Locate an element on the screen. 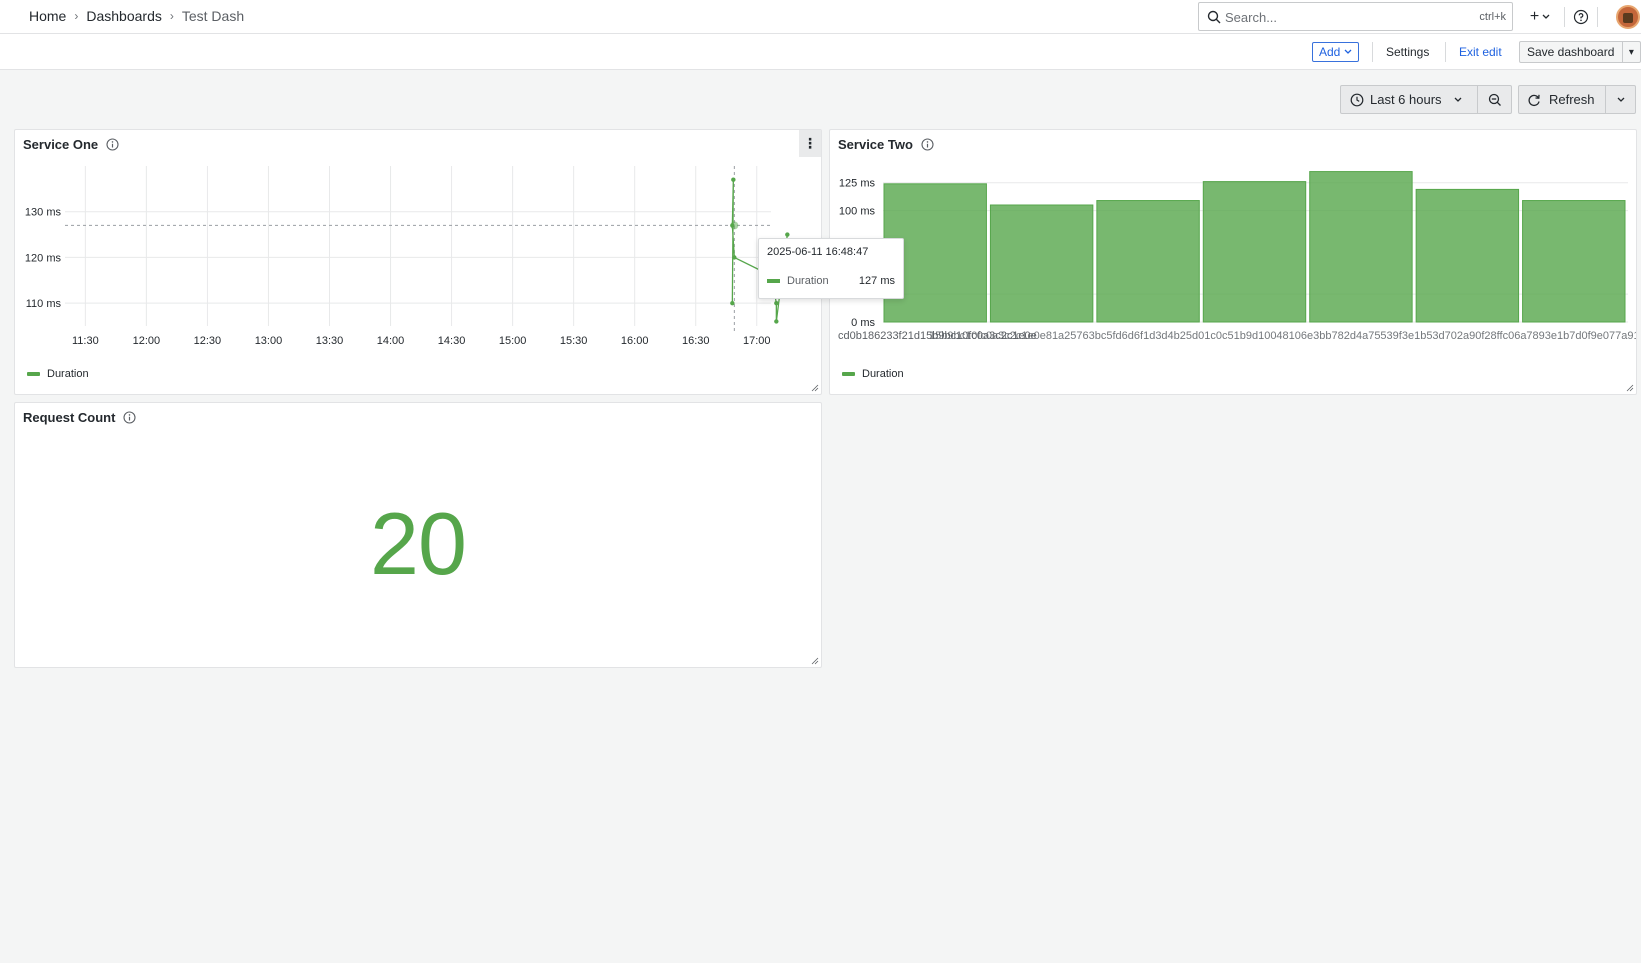  x-tick-label: 16:00 is located at coordinates (635, 341).